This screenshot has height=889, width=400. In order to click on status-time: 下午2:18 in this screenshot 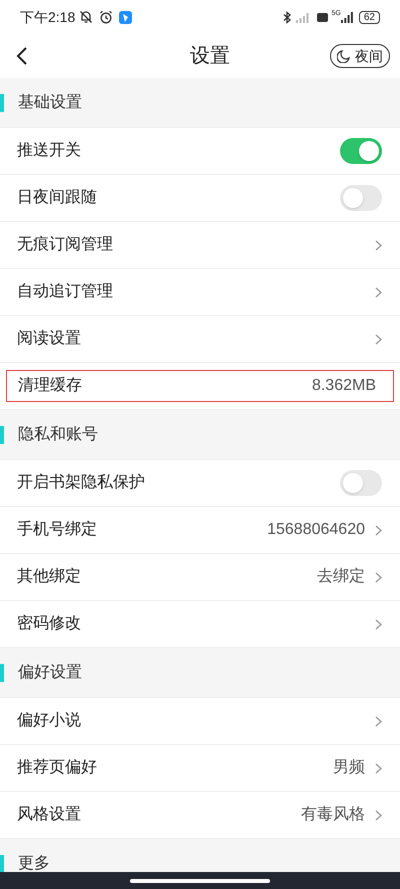, I will do `click(48, 17)`.